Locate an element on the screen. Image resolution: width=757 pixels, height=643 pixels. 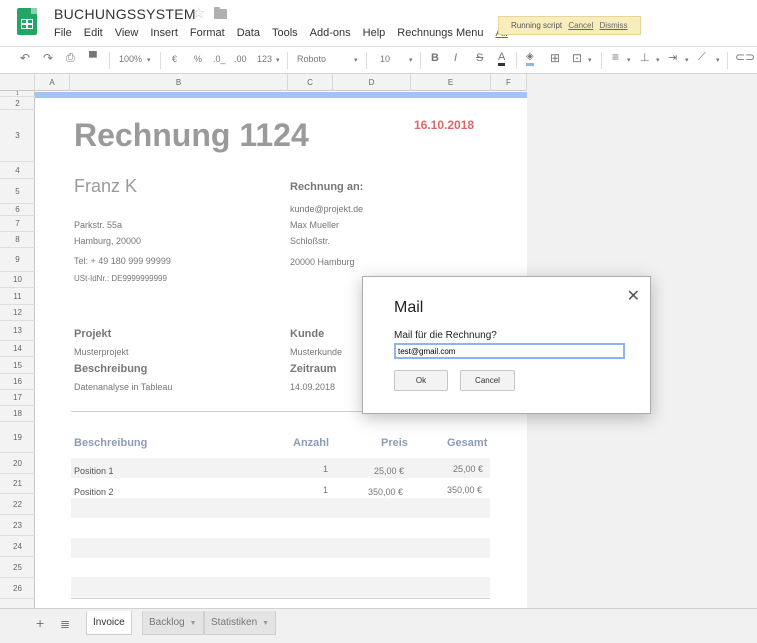
undo-icon: ↶ is located at coordinates (25, 58).